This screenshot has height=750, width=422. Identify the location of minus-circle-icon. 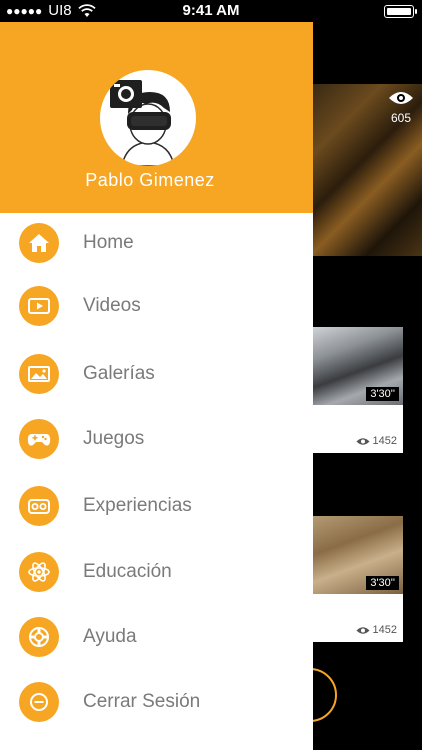
(39, 702).